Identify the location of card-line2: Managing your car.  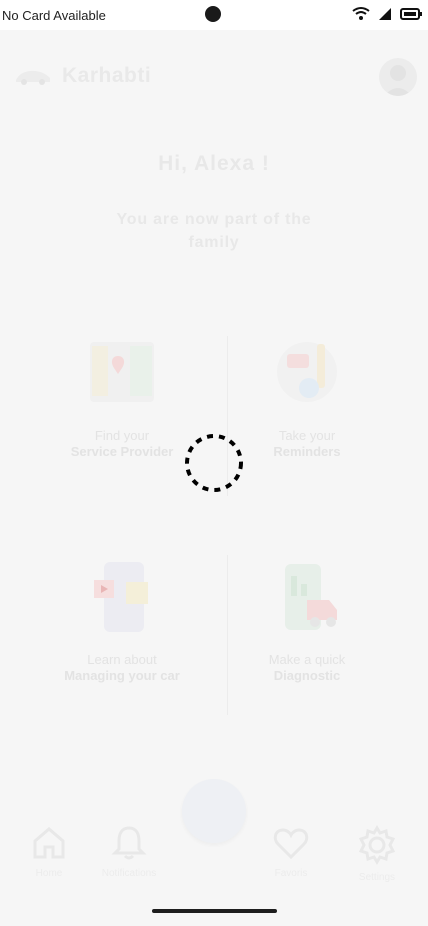
(122, 675).